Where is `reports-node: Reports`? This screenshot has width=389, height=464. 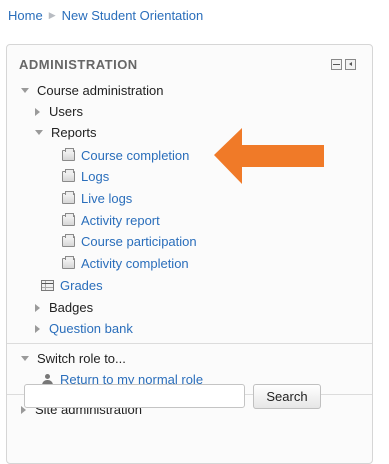
reports-node: Reports is located at coordinates (66, 132).